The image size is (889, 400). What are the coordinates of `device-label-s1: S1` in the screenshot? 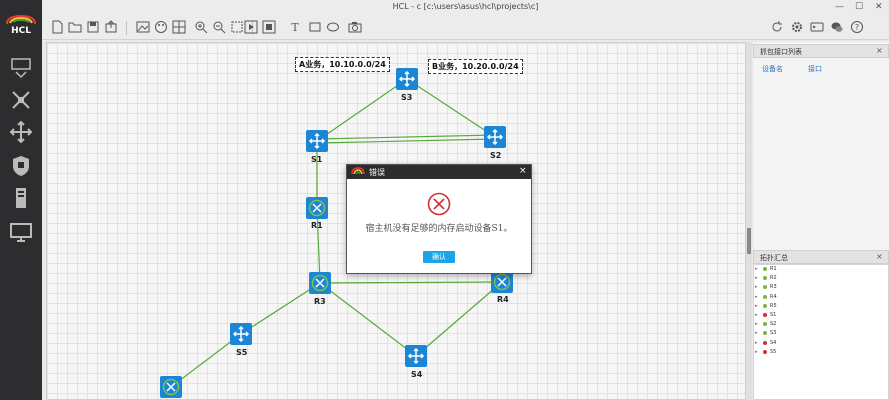 It's located at (317, 159).